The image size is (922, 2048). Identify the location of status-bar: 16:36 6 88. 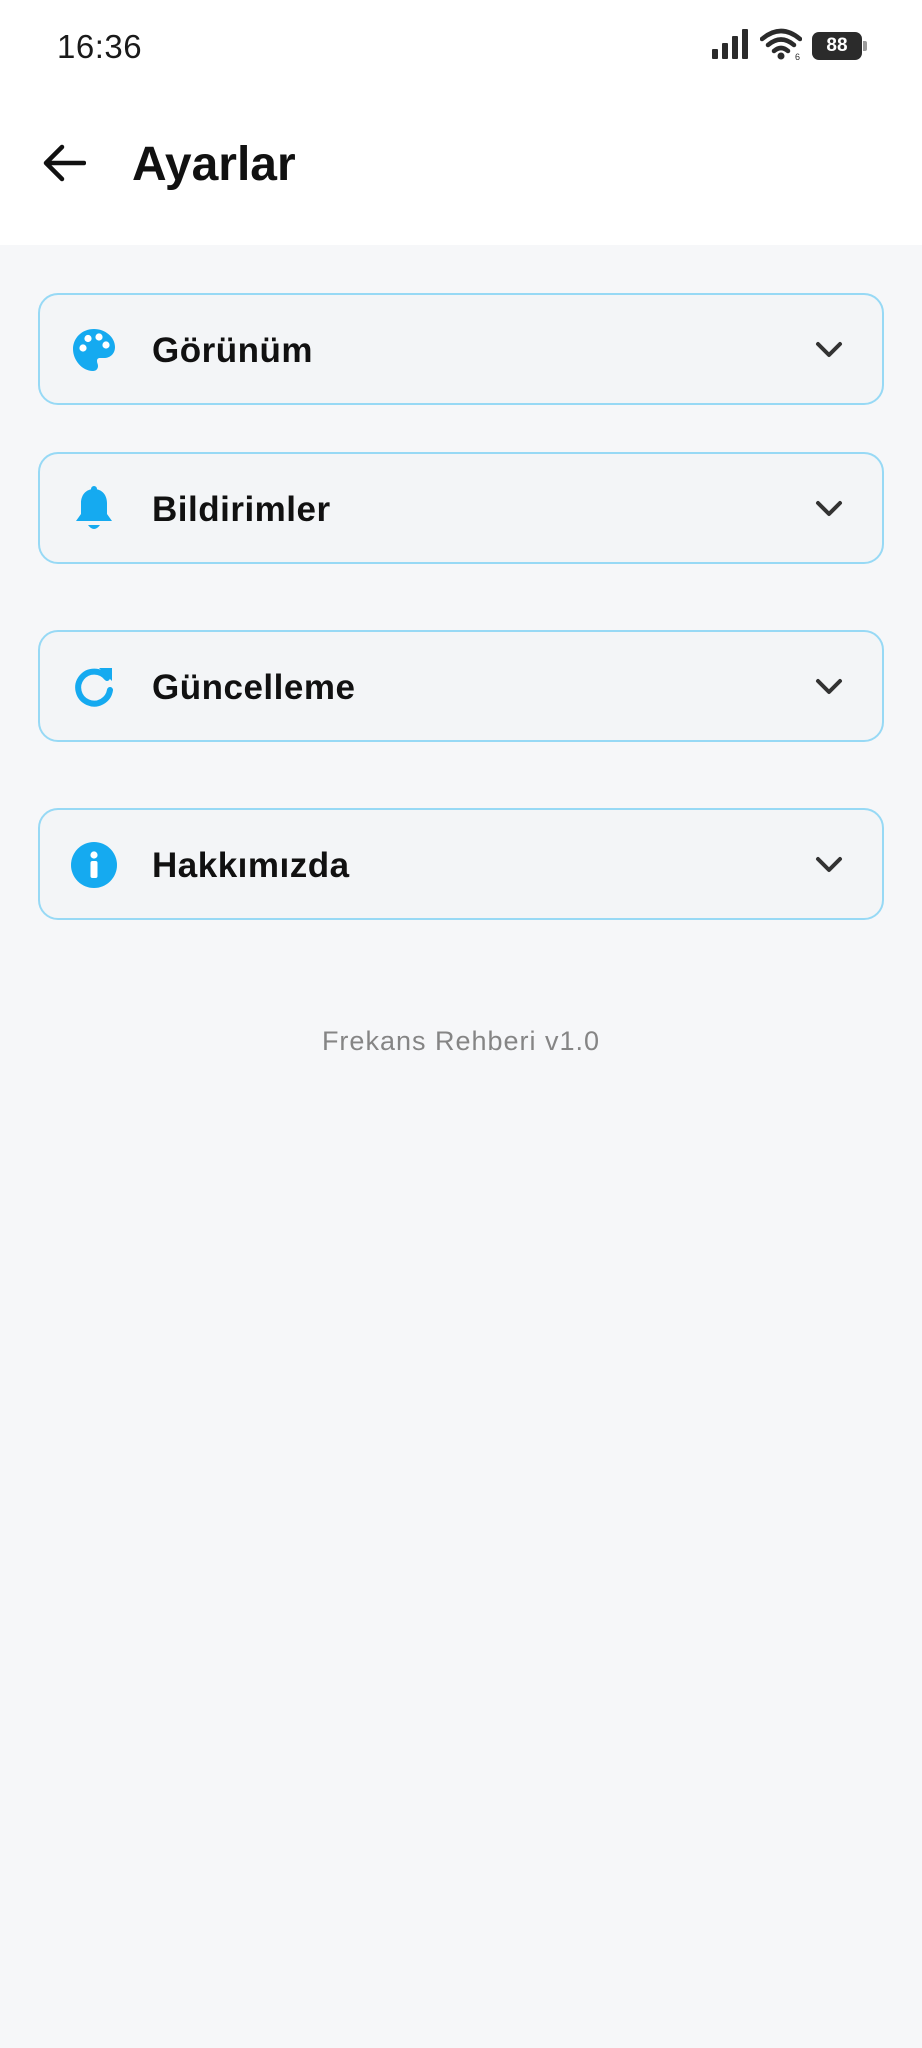
(461, 47).